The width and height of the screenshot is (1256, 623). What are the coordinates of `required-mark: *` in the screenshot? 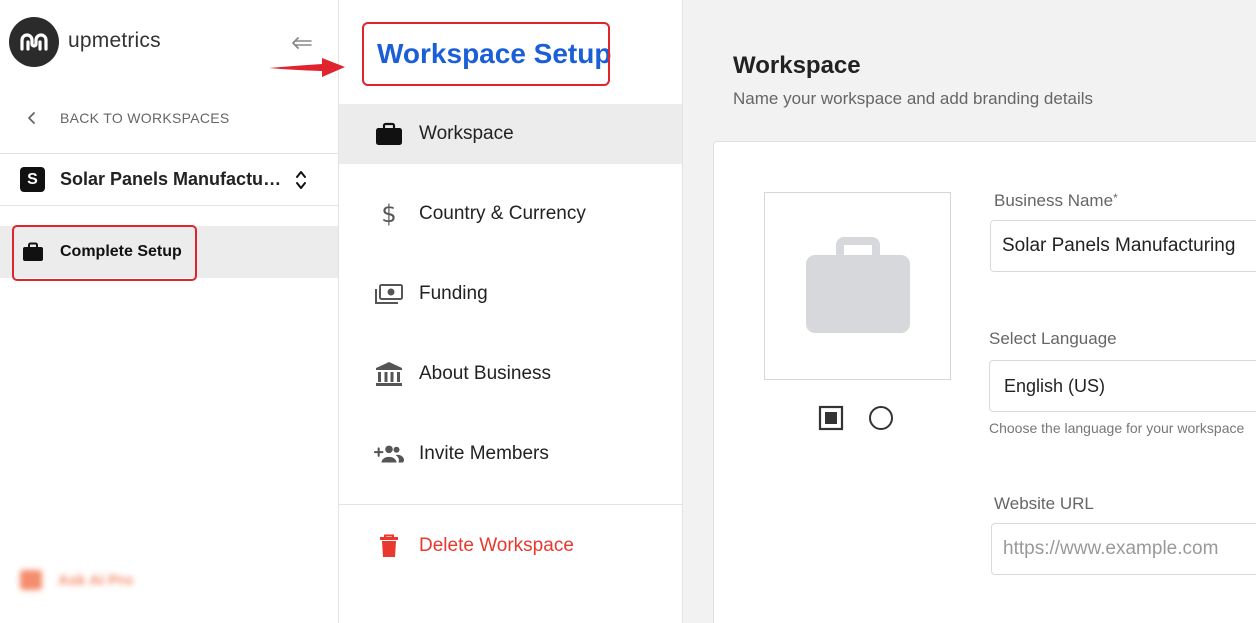 It's located at (1115, 198).